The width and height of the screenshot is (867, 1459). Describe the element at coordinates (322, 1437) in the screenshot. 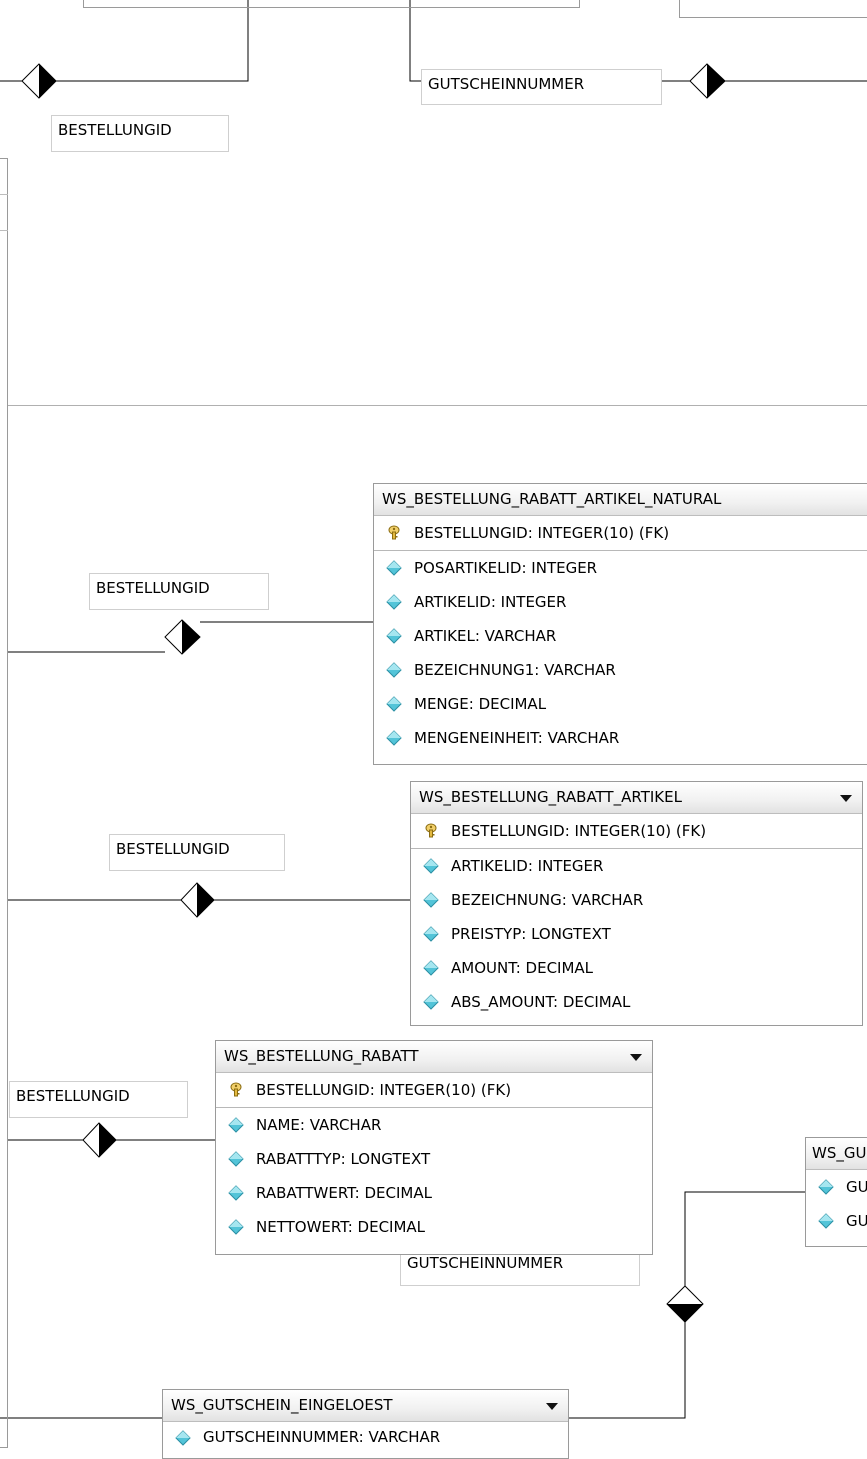

I see `column-label: GUTSCHEINNUMMER: VARCHAR` at that location.